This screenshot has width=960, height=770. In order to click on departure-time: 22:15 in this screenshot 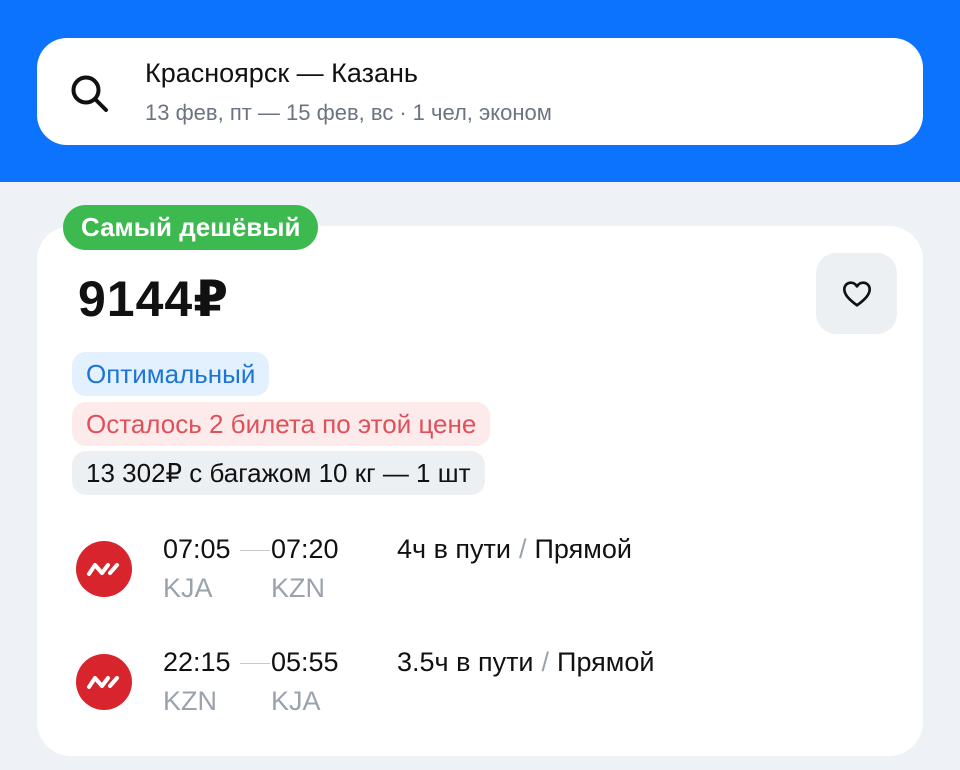, I will do `click(197, 662)`.